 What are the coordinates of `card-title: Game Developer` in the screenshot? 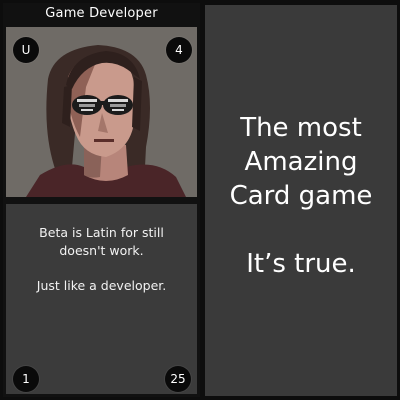 It's located at (101, 13).